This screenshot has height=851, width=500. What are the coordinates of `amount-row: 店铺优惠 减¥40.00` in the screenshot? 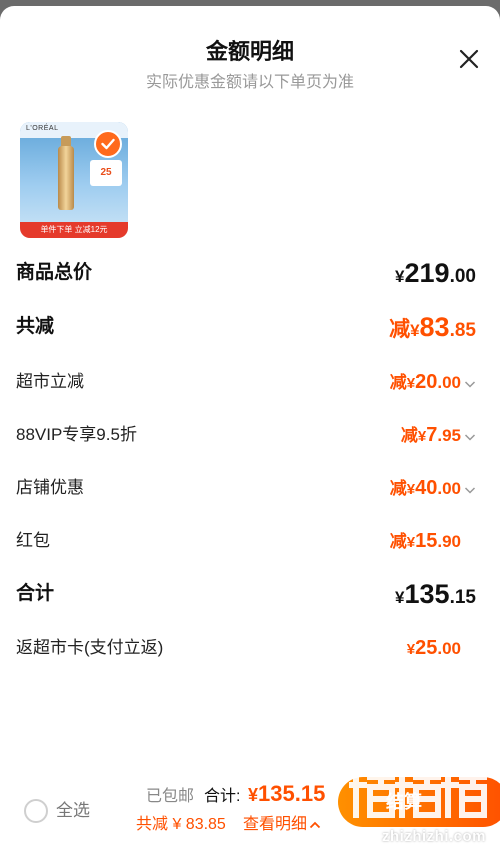 It's located at (246, 488).